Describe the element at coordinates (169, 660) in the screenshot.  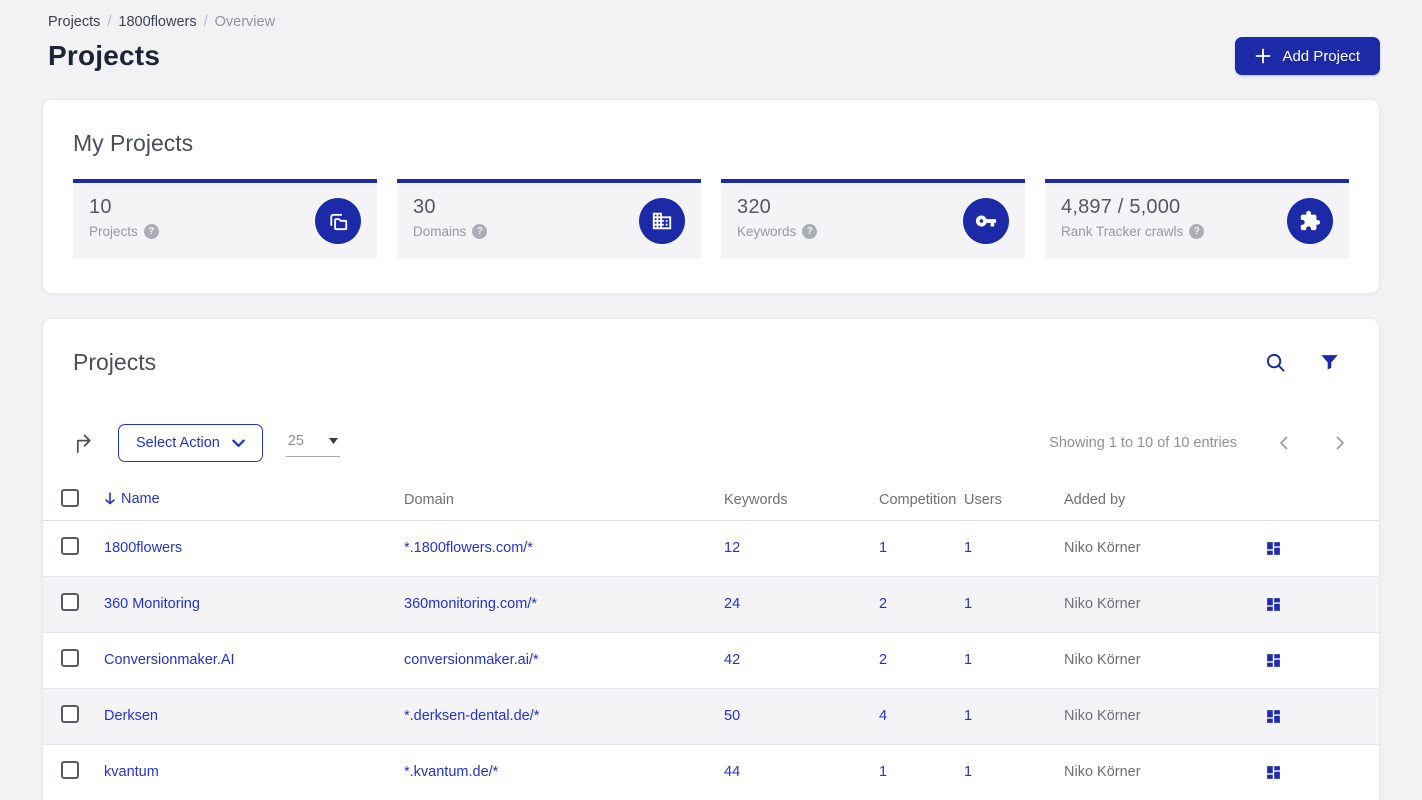
I see `project-name-link: Conversionmaker.AI` at that location.